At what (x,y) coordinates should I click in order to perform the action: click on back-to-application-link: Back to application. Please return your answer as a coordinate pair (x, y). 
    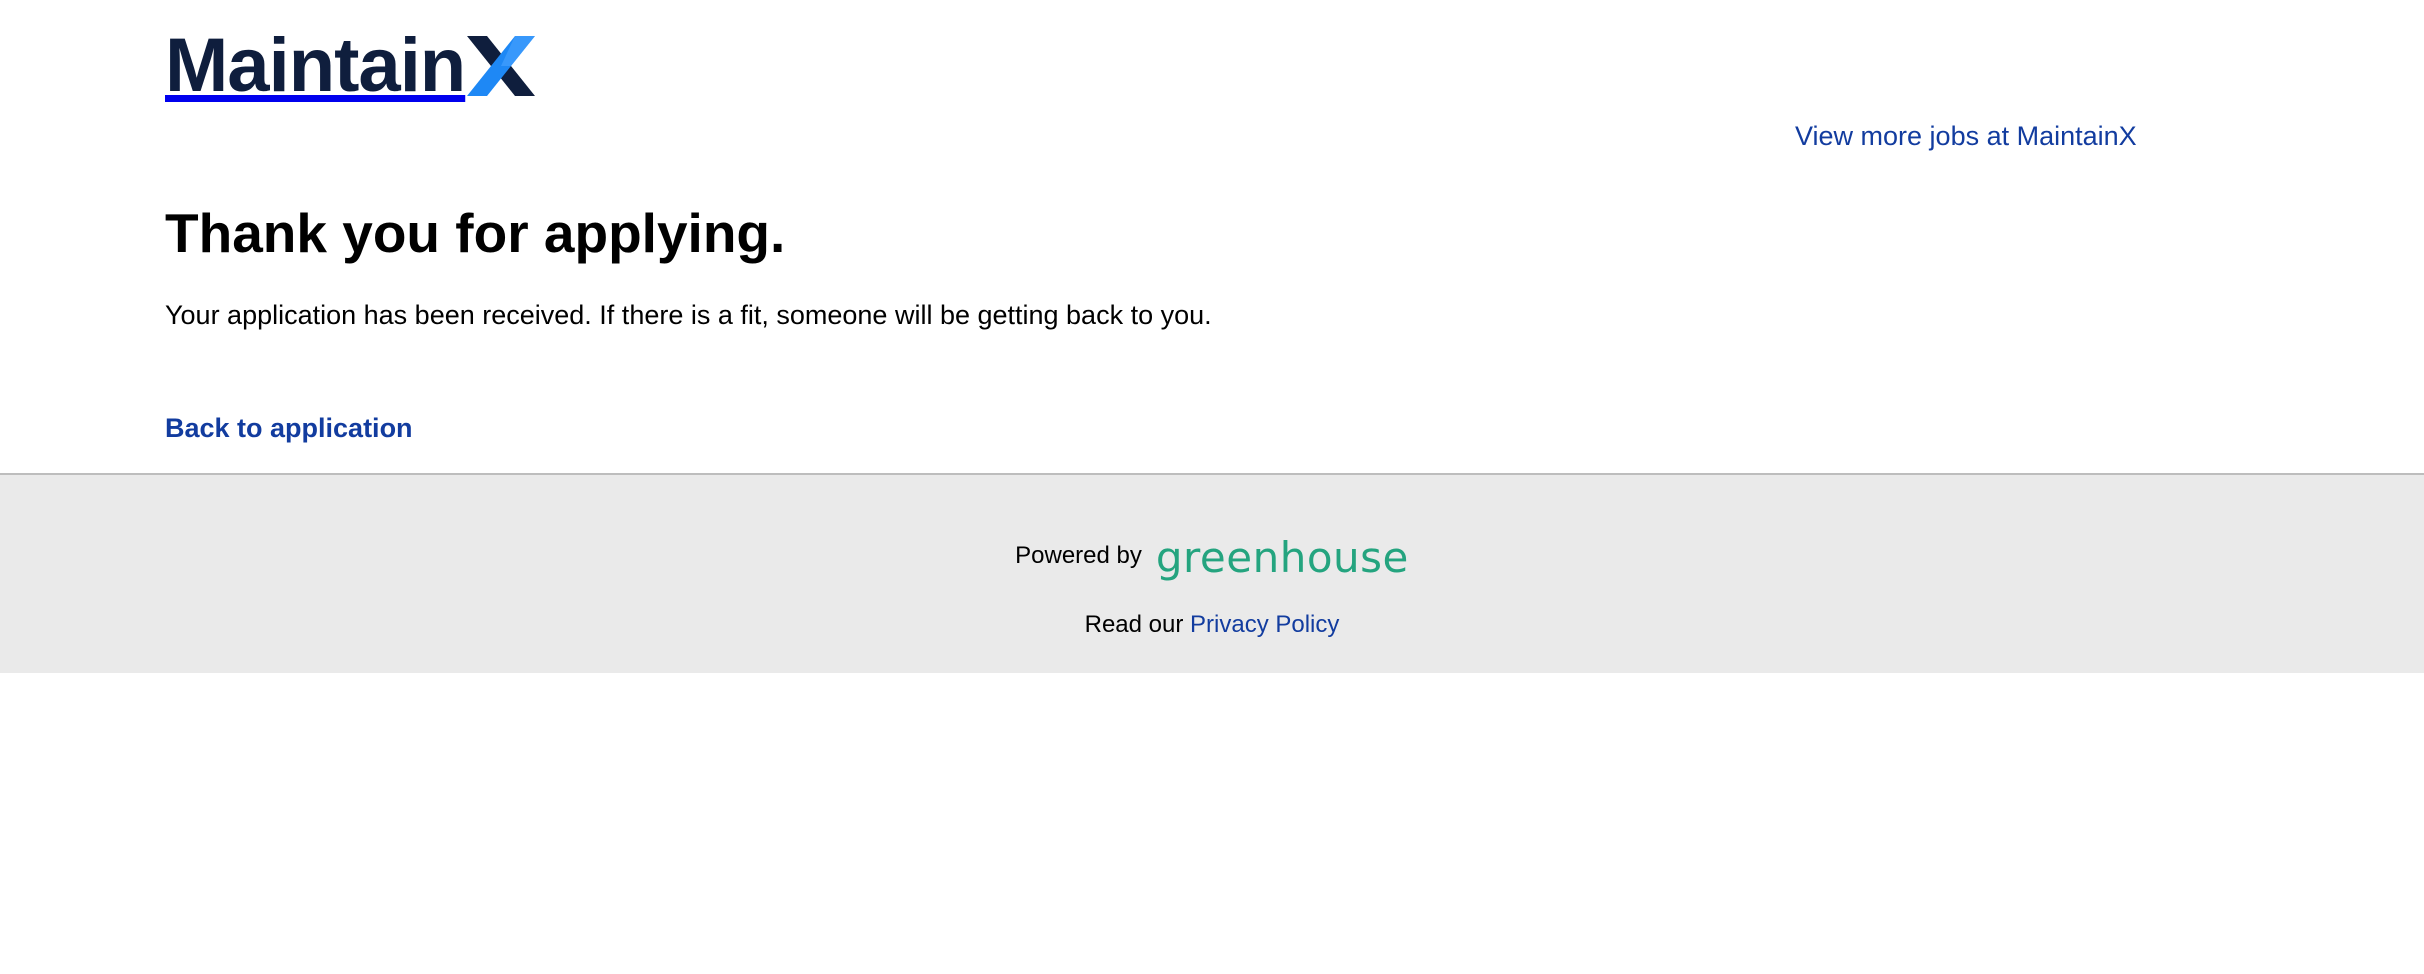
    Looking at the image, I should click on (289, 428).